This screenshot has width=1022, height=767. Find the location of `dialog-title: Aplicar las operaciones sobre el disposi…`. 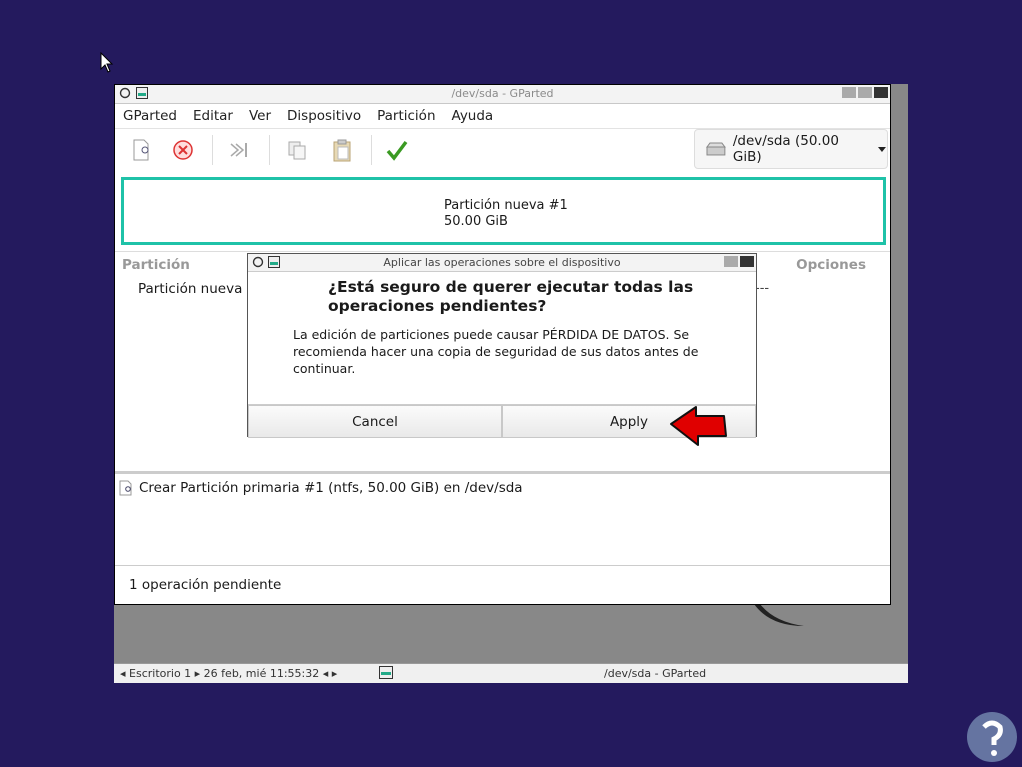

dialog-title: Aplicar las operaciones sobre el disposi… is located at coordinates (502, 262).